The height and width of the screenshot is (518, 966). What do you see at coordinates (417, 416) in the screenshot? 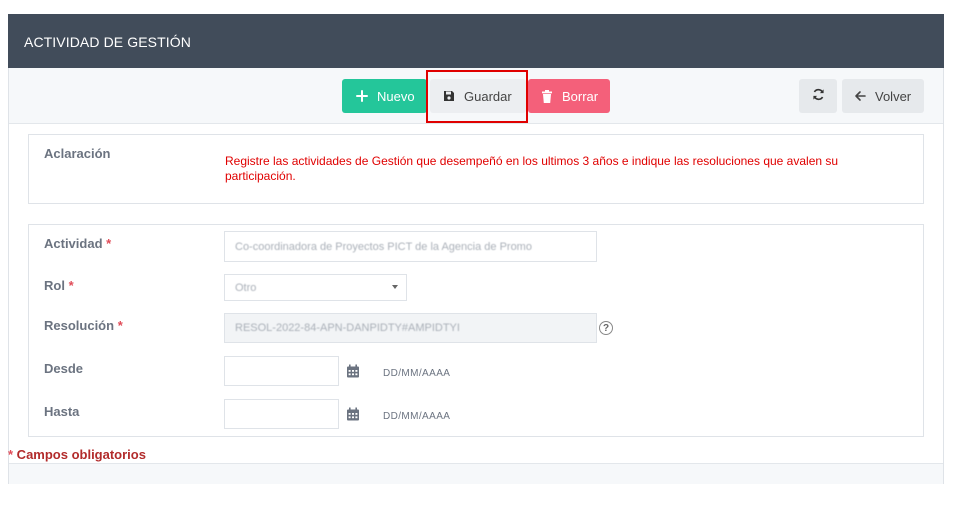
I see `hasta-format-hint: DD/MM/AAAA` at bounding box center [417, 416].